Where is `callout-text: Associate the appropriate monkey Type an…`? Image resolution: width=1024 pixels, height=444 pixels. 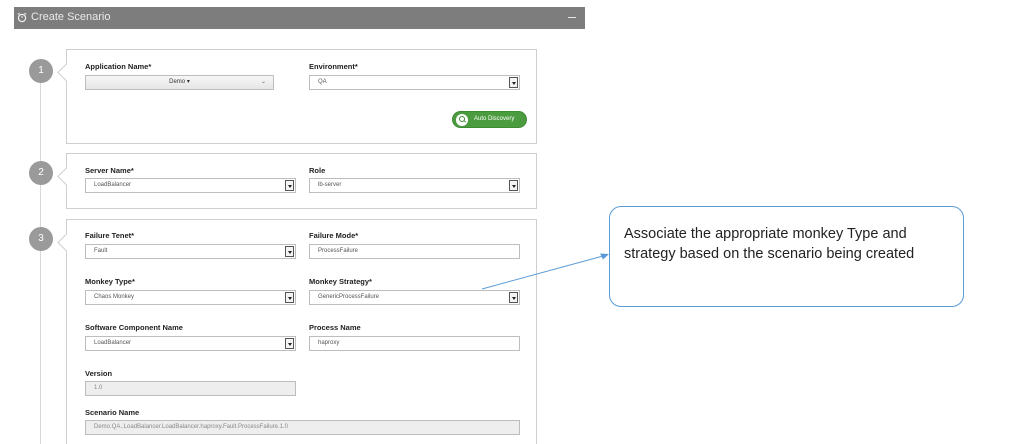
callout-text: Associate the appropriate monkey Type an… is located at coordinates (769, 244).